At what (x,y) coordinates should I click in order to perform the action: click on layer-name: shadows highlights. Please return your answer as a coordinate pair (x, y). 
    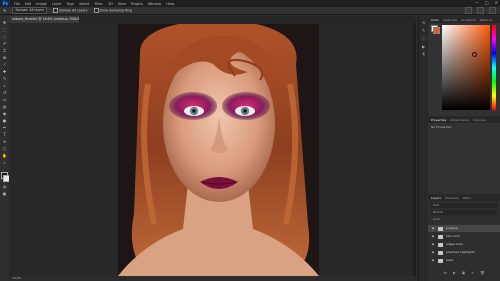
    Looking at the image, I should click on (460, 252).